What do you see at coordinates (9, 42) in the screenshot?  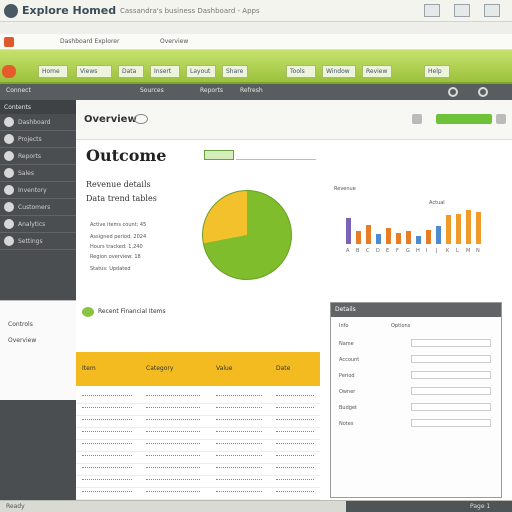 I see `home-icon` at bounding box center [9, 42].